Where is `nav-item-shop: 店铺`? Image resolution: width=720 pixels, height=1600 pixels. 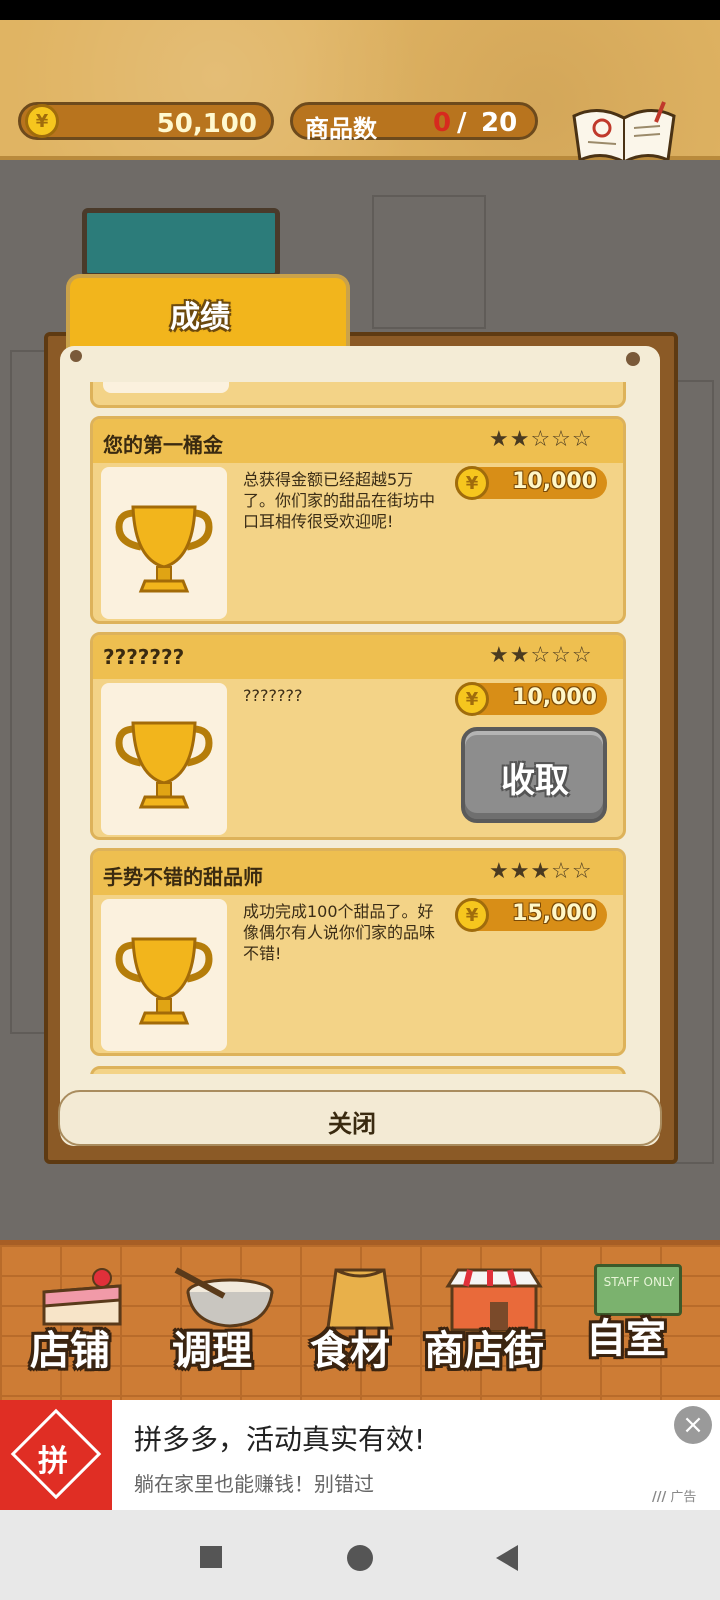
nav-item-shop: 店铺 is located at coordinates (80, 1327).